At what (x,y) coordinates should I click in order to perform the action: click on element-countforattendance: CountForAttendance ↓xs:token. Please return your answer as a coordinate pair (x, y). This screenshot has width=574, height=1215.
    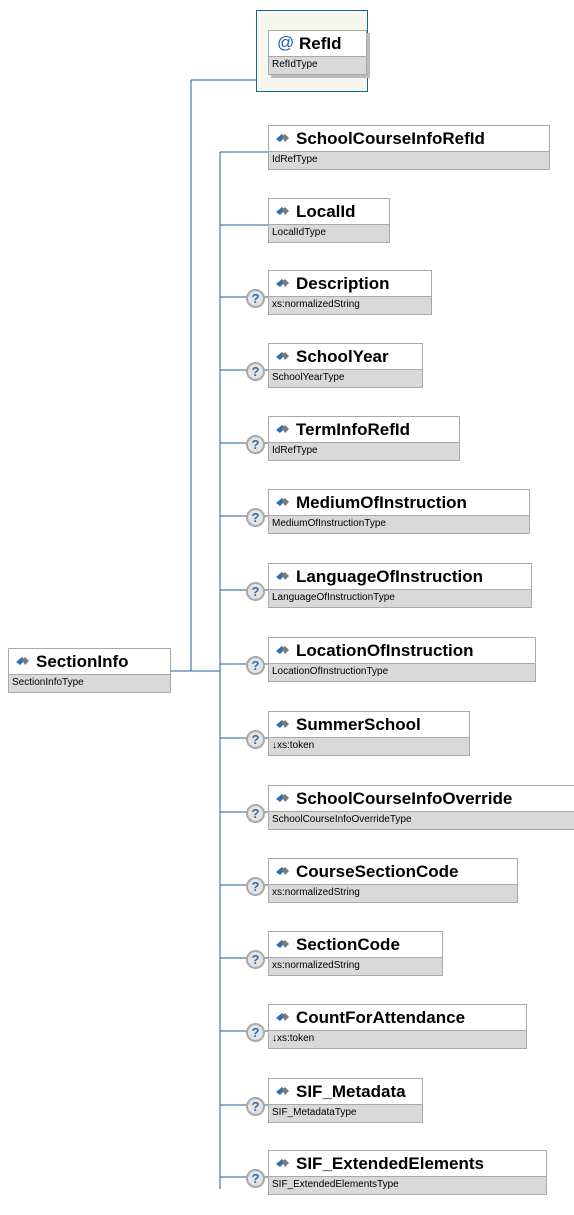
    Looking at the image, I should click on (397, 1026).